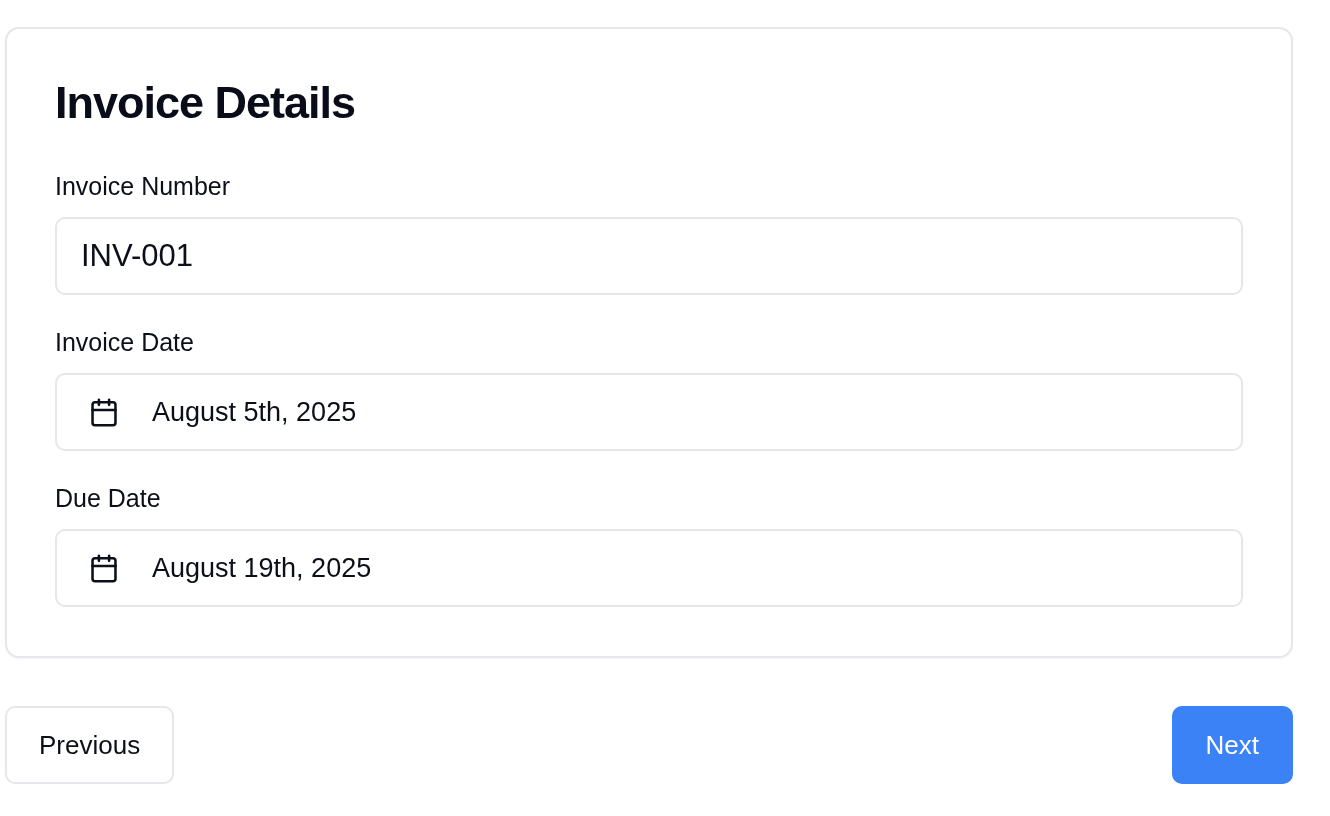  What do you see at coordinates (125, 342) in the screenshot?
I see `field-label: Invoice Date` at bounding box center [125, 342].